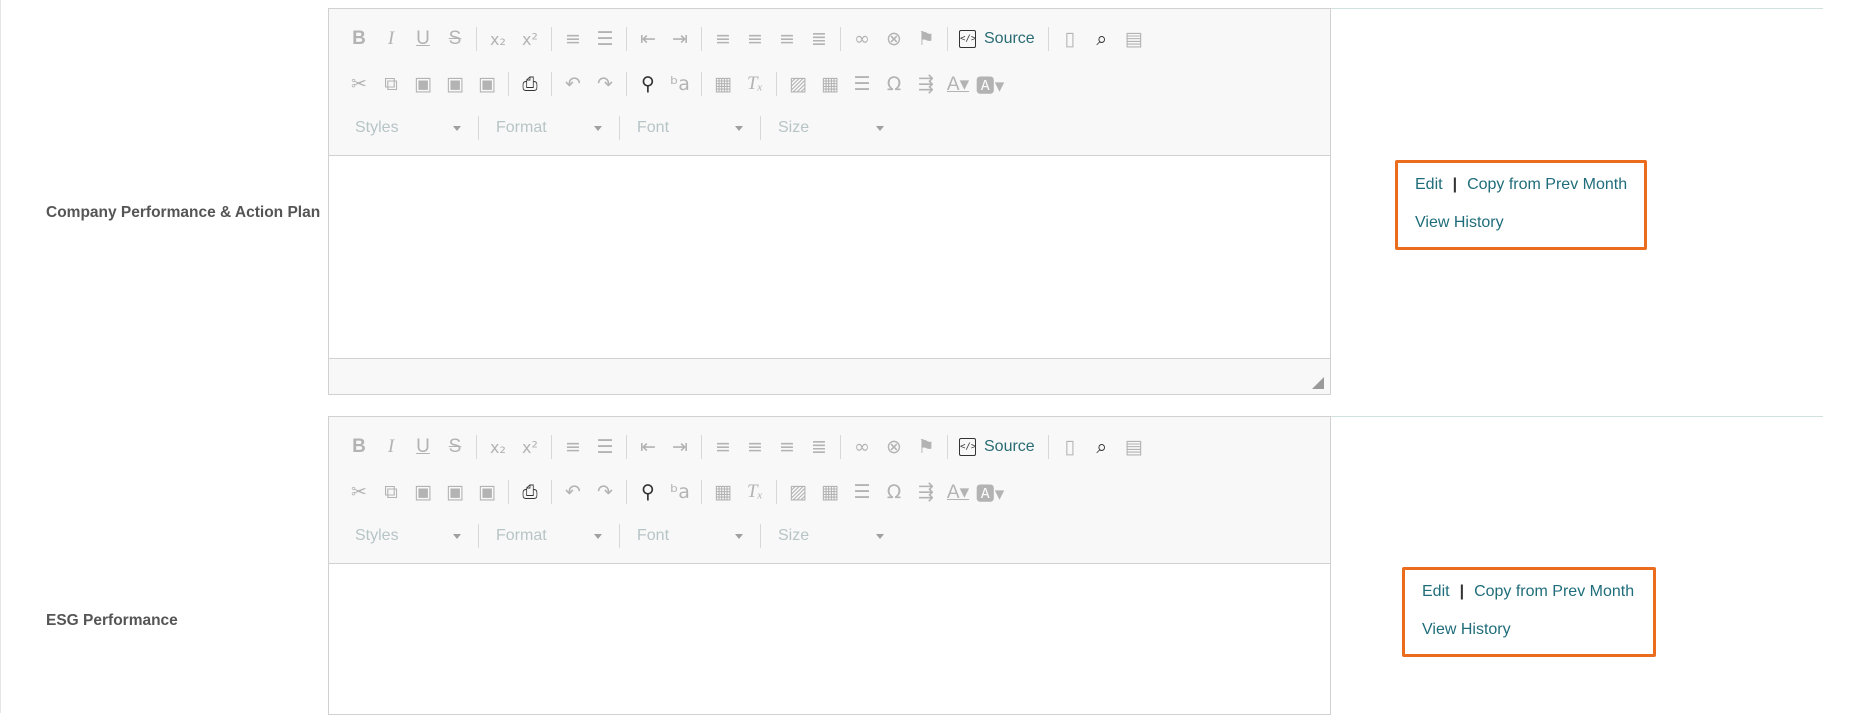  What do you see at coordinates (1318, 383) in the screenshot?
I see `resize-grip-icon` at bounding box center [1318, 383].